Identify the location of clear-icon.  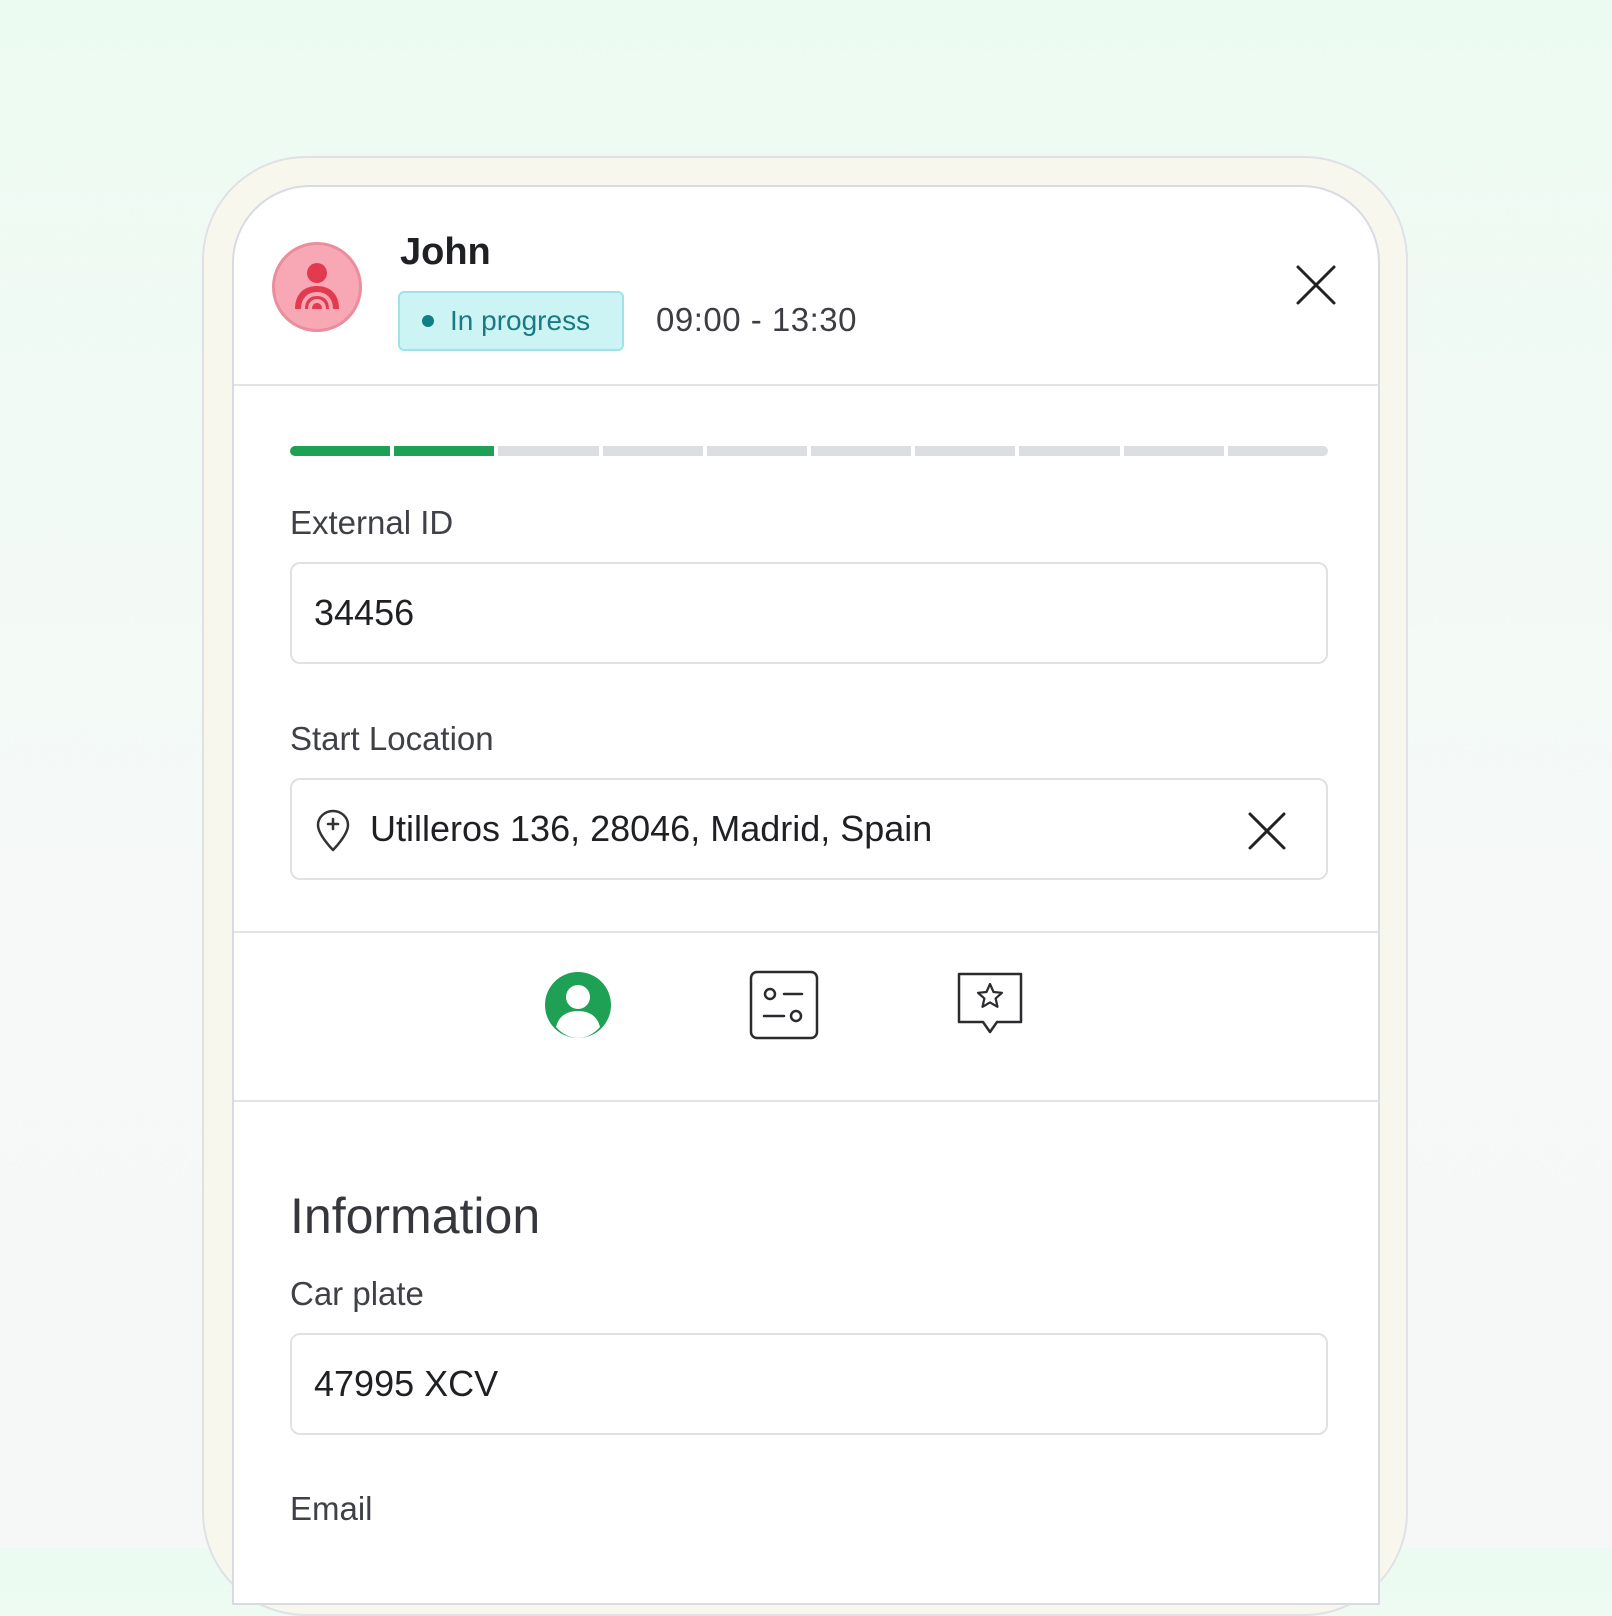
(1267, 831).